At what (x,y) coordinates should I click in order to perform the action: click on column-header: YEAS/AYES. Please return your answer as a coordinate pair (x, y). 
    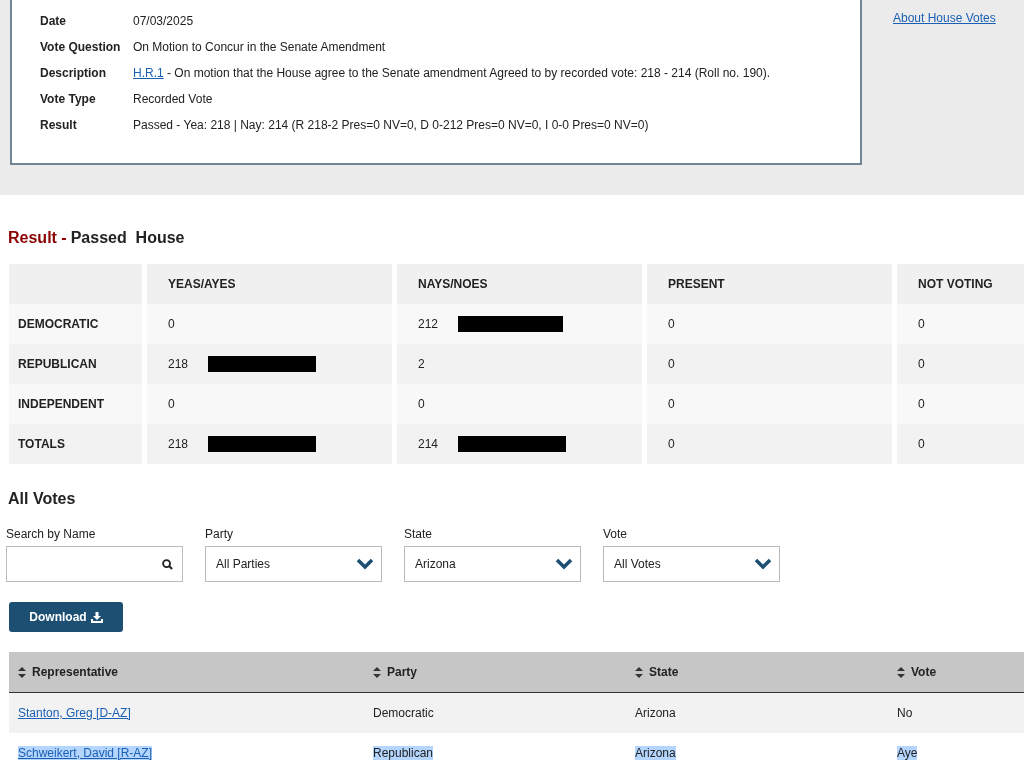
    Looking at the image, I should click on (269, 284).